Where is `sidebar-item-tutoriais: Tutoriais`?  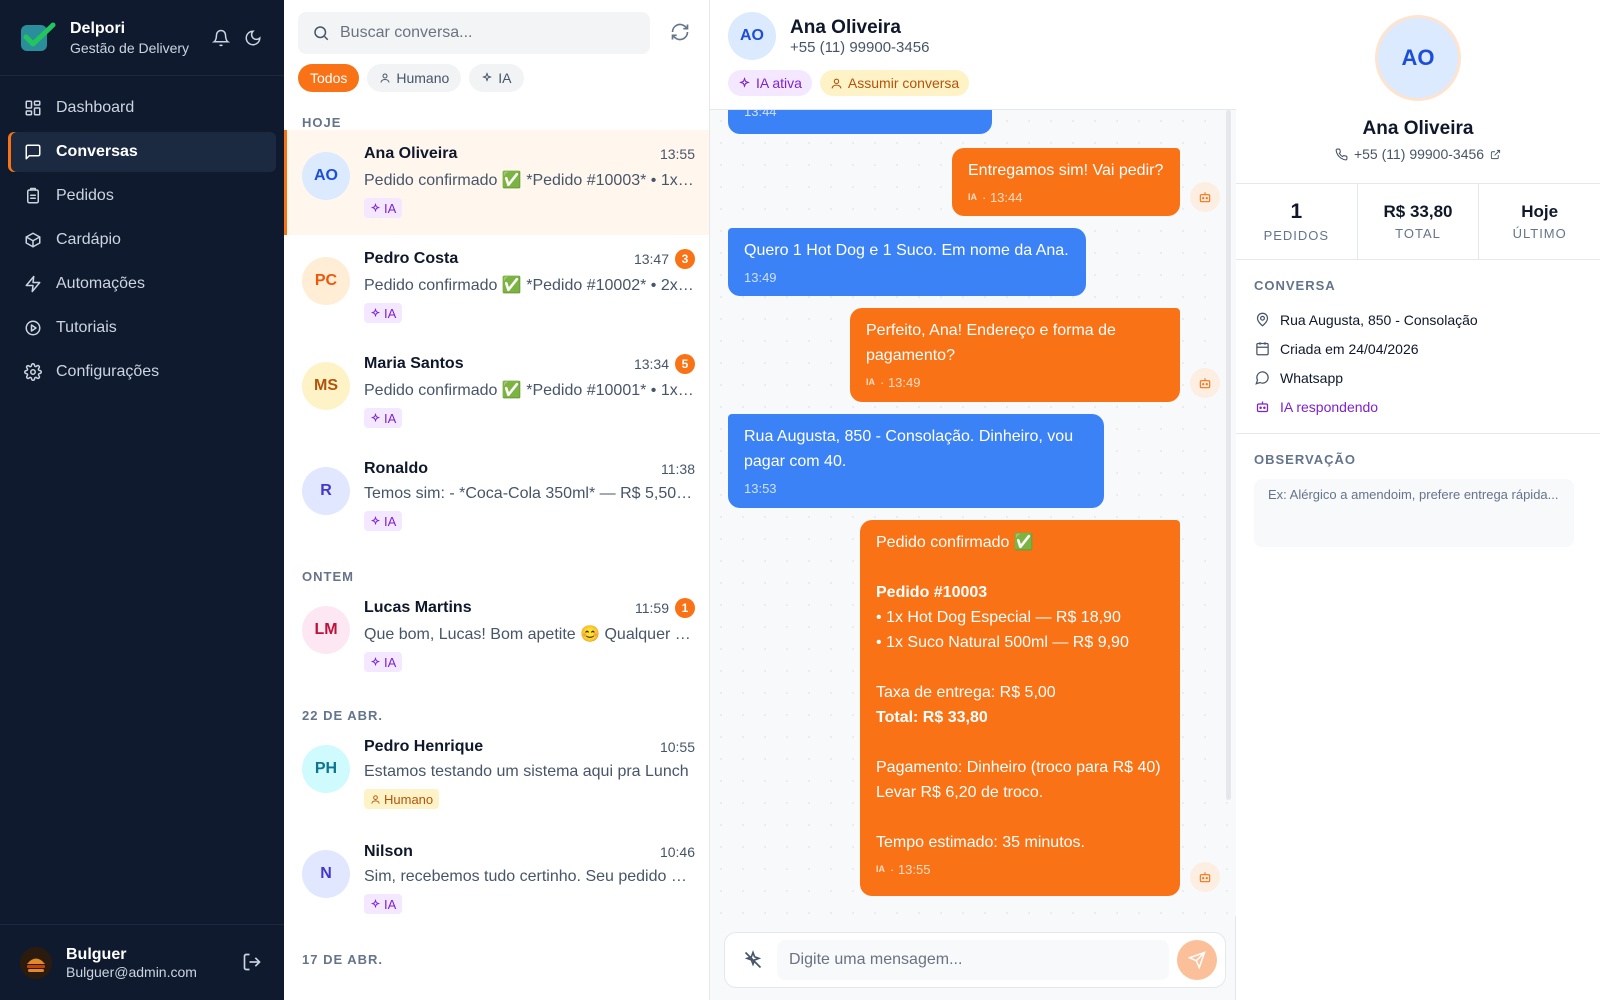 sidebar-item-tutoriais: Tutoriais is located at coordinates (142, 328).